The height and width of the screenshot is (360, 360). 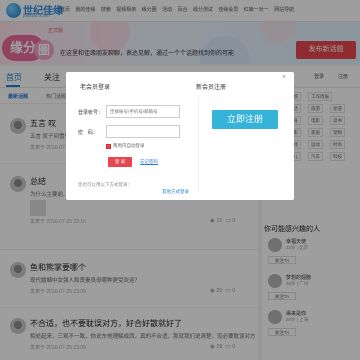 I want to click on login-button: 登 录, so click(x=120, y=162).